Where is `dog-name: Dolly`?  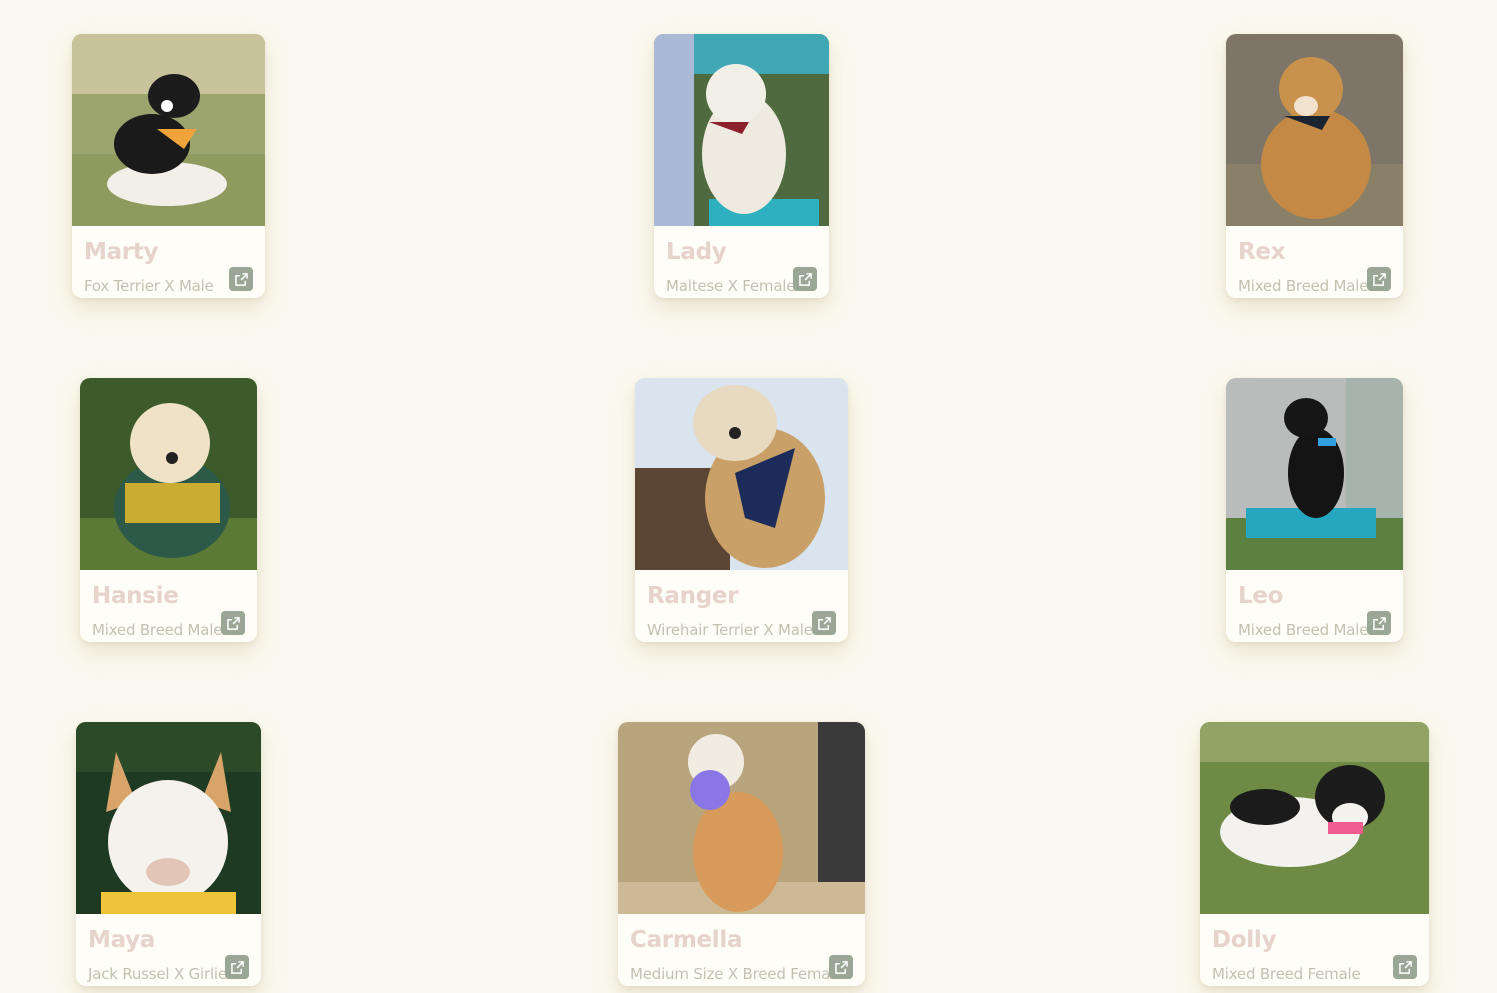 dog-name: Dolly is located at coordinates (1244, 940).